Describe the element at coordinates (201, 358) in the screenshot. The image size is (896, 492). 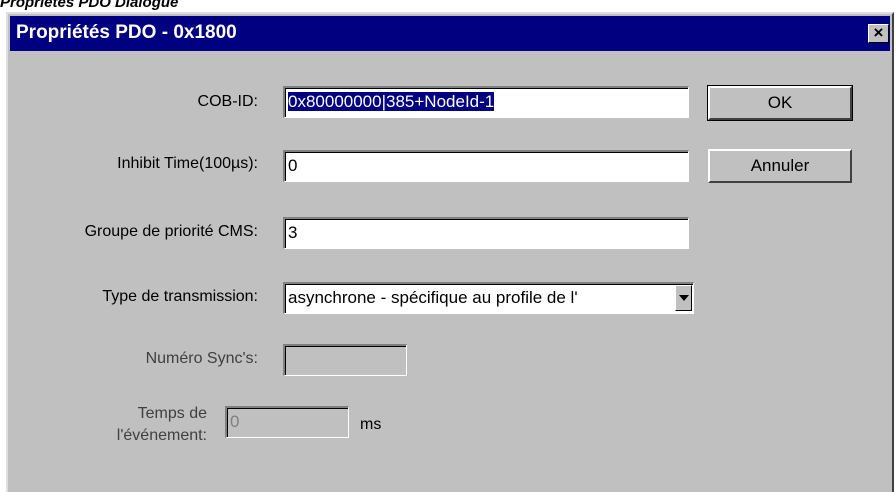
I see `sync-number-label: Numéro Sync's:` at that location.